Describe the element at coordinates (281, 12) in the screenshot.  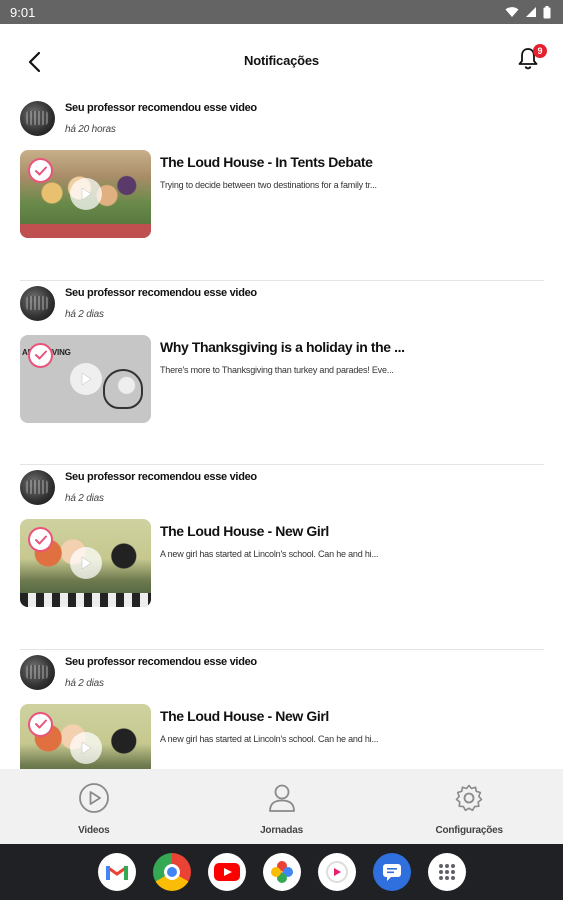
I see `status-bar: 9:01` at that location.